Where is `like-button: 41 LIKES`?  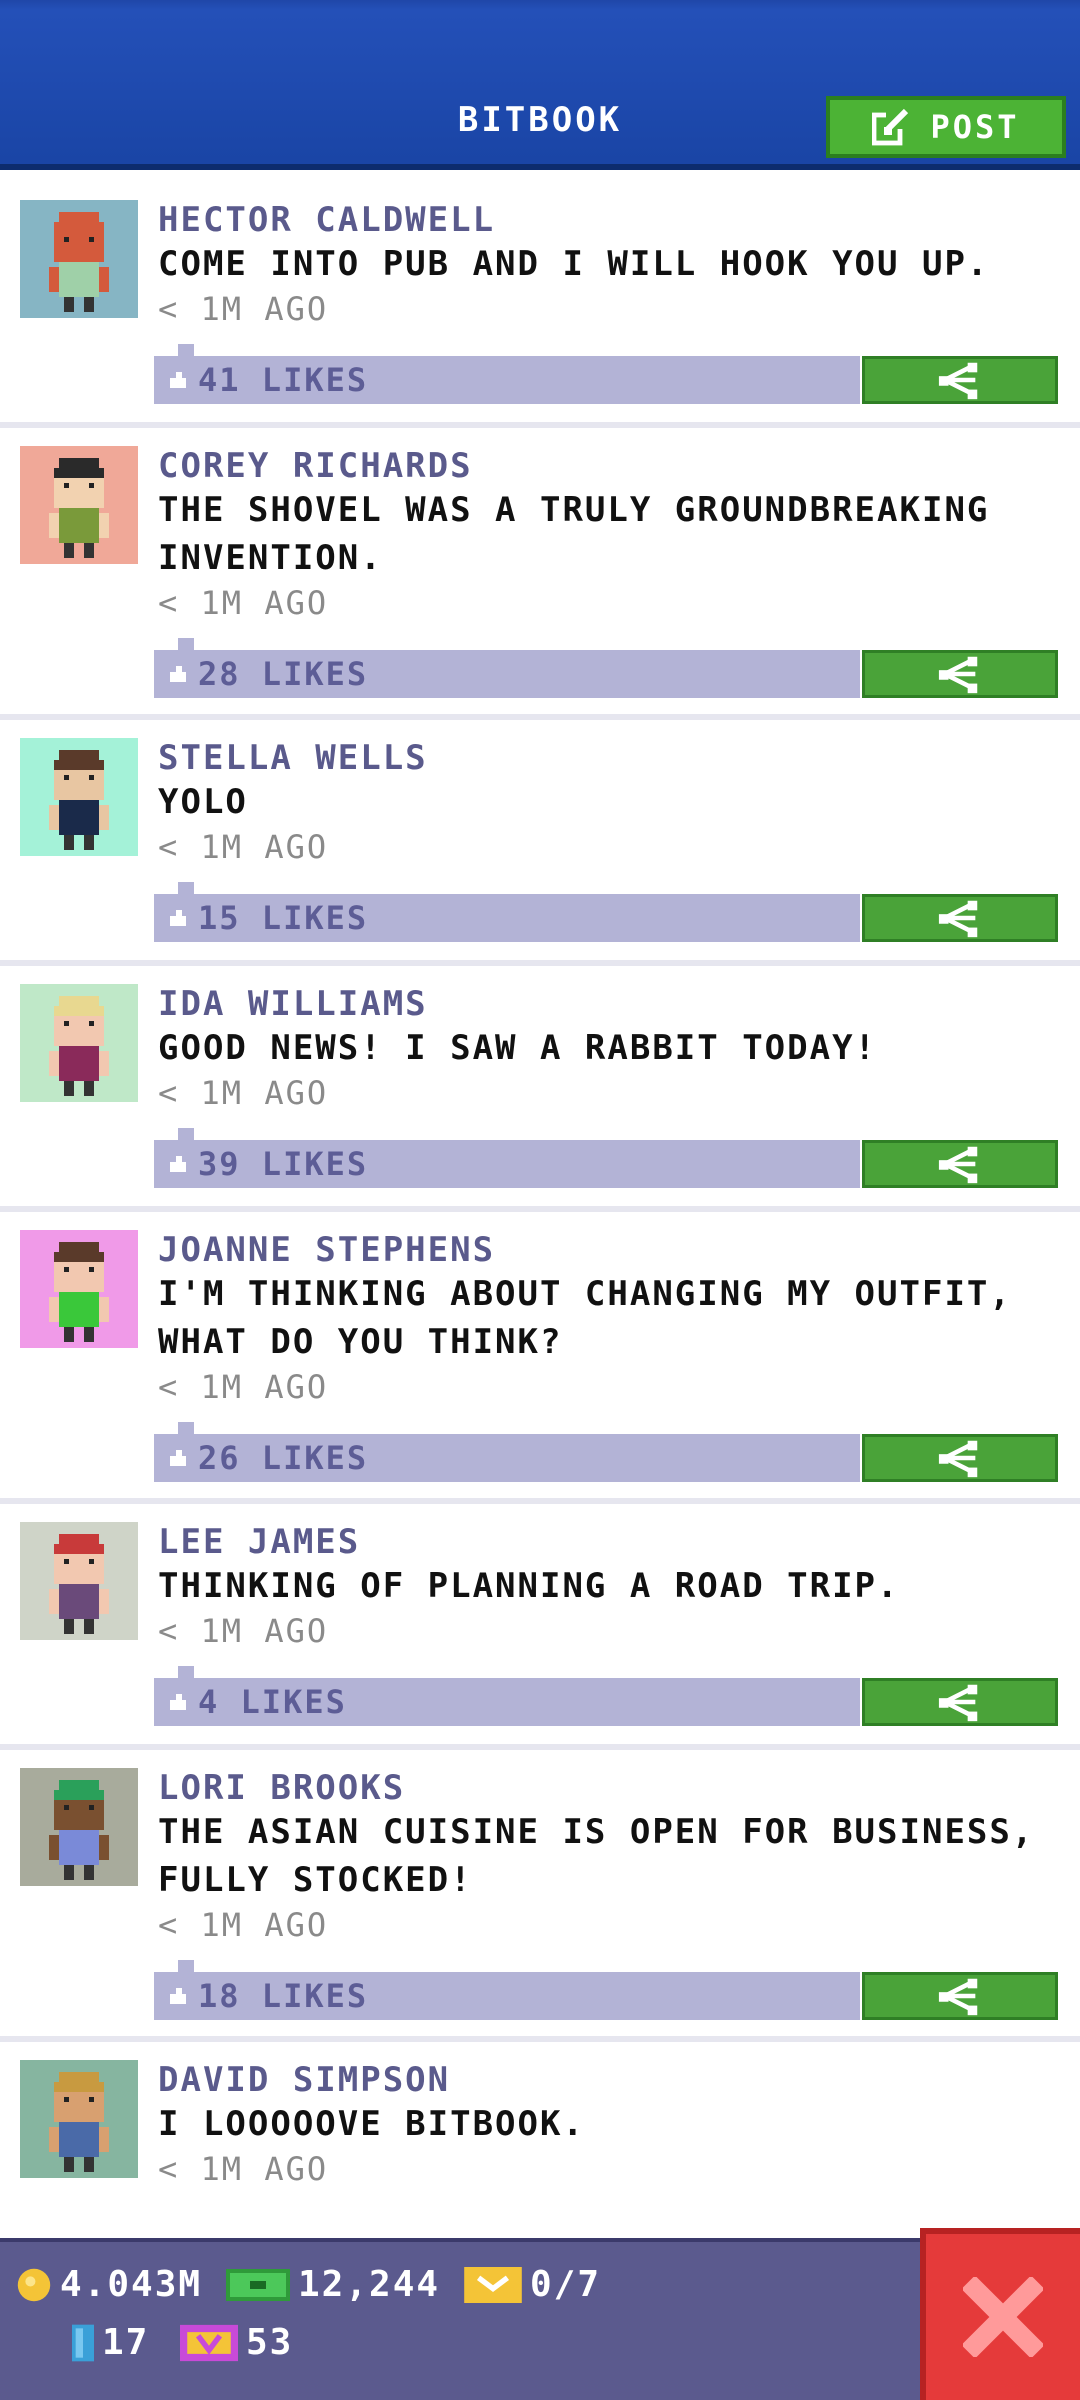 like-button: 41 LIKES is located at coordinates (507, 374).